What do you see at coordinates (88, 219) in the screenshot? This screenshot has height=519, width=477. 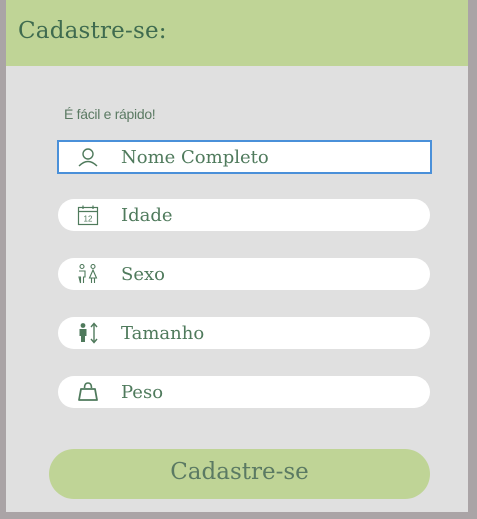 I see `calendar-day-number: 12` at bounding box center [88, 219].